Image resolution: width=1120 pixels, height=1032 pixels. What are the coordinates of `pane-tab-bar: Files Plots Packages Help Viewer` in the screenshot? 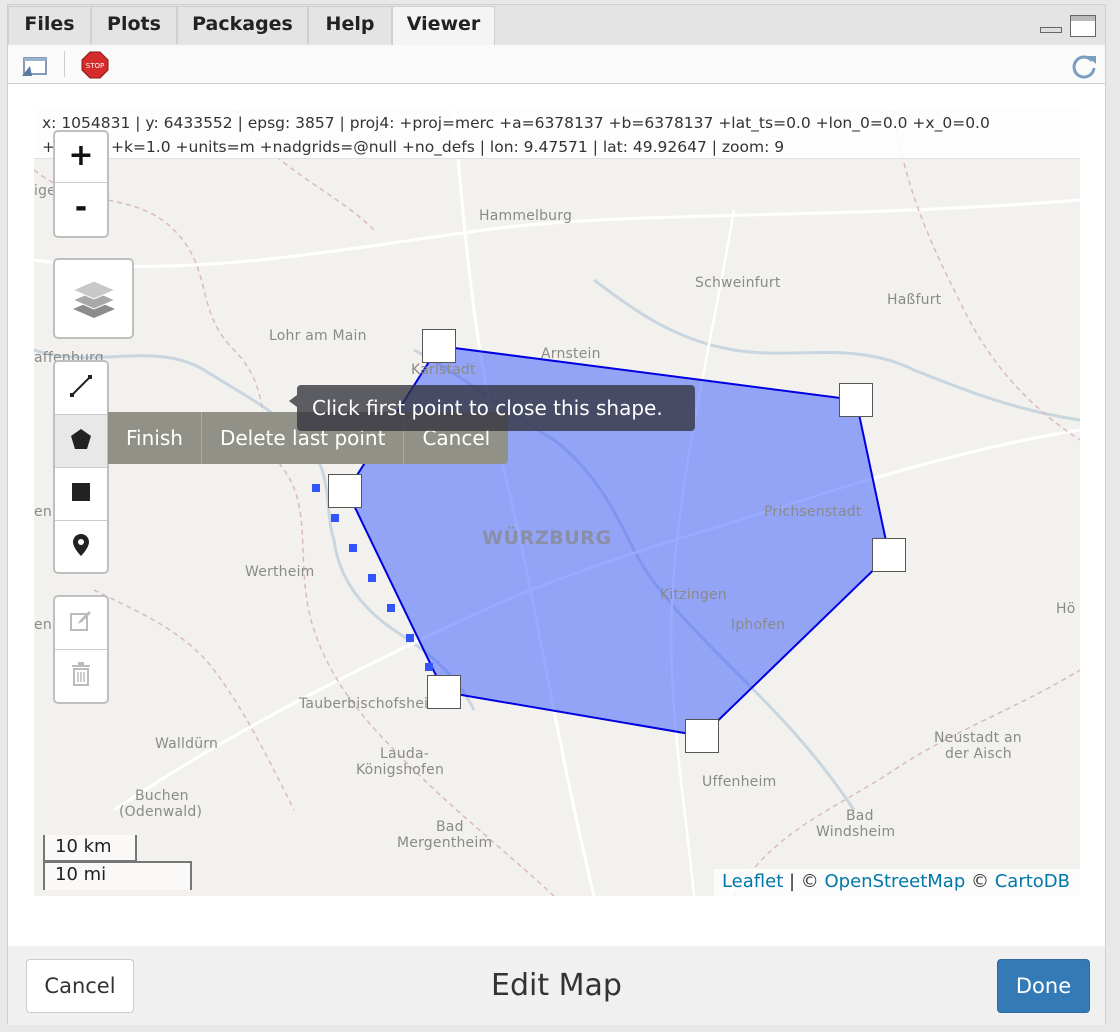 It's located at (556, 25).